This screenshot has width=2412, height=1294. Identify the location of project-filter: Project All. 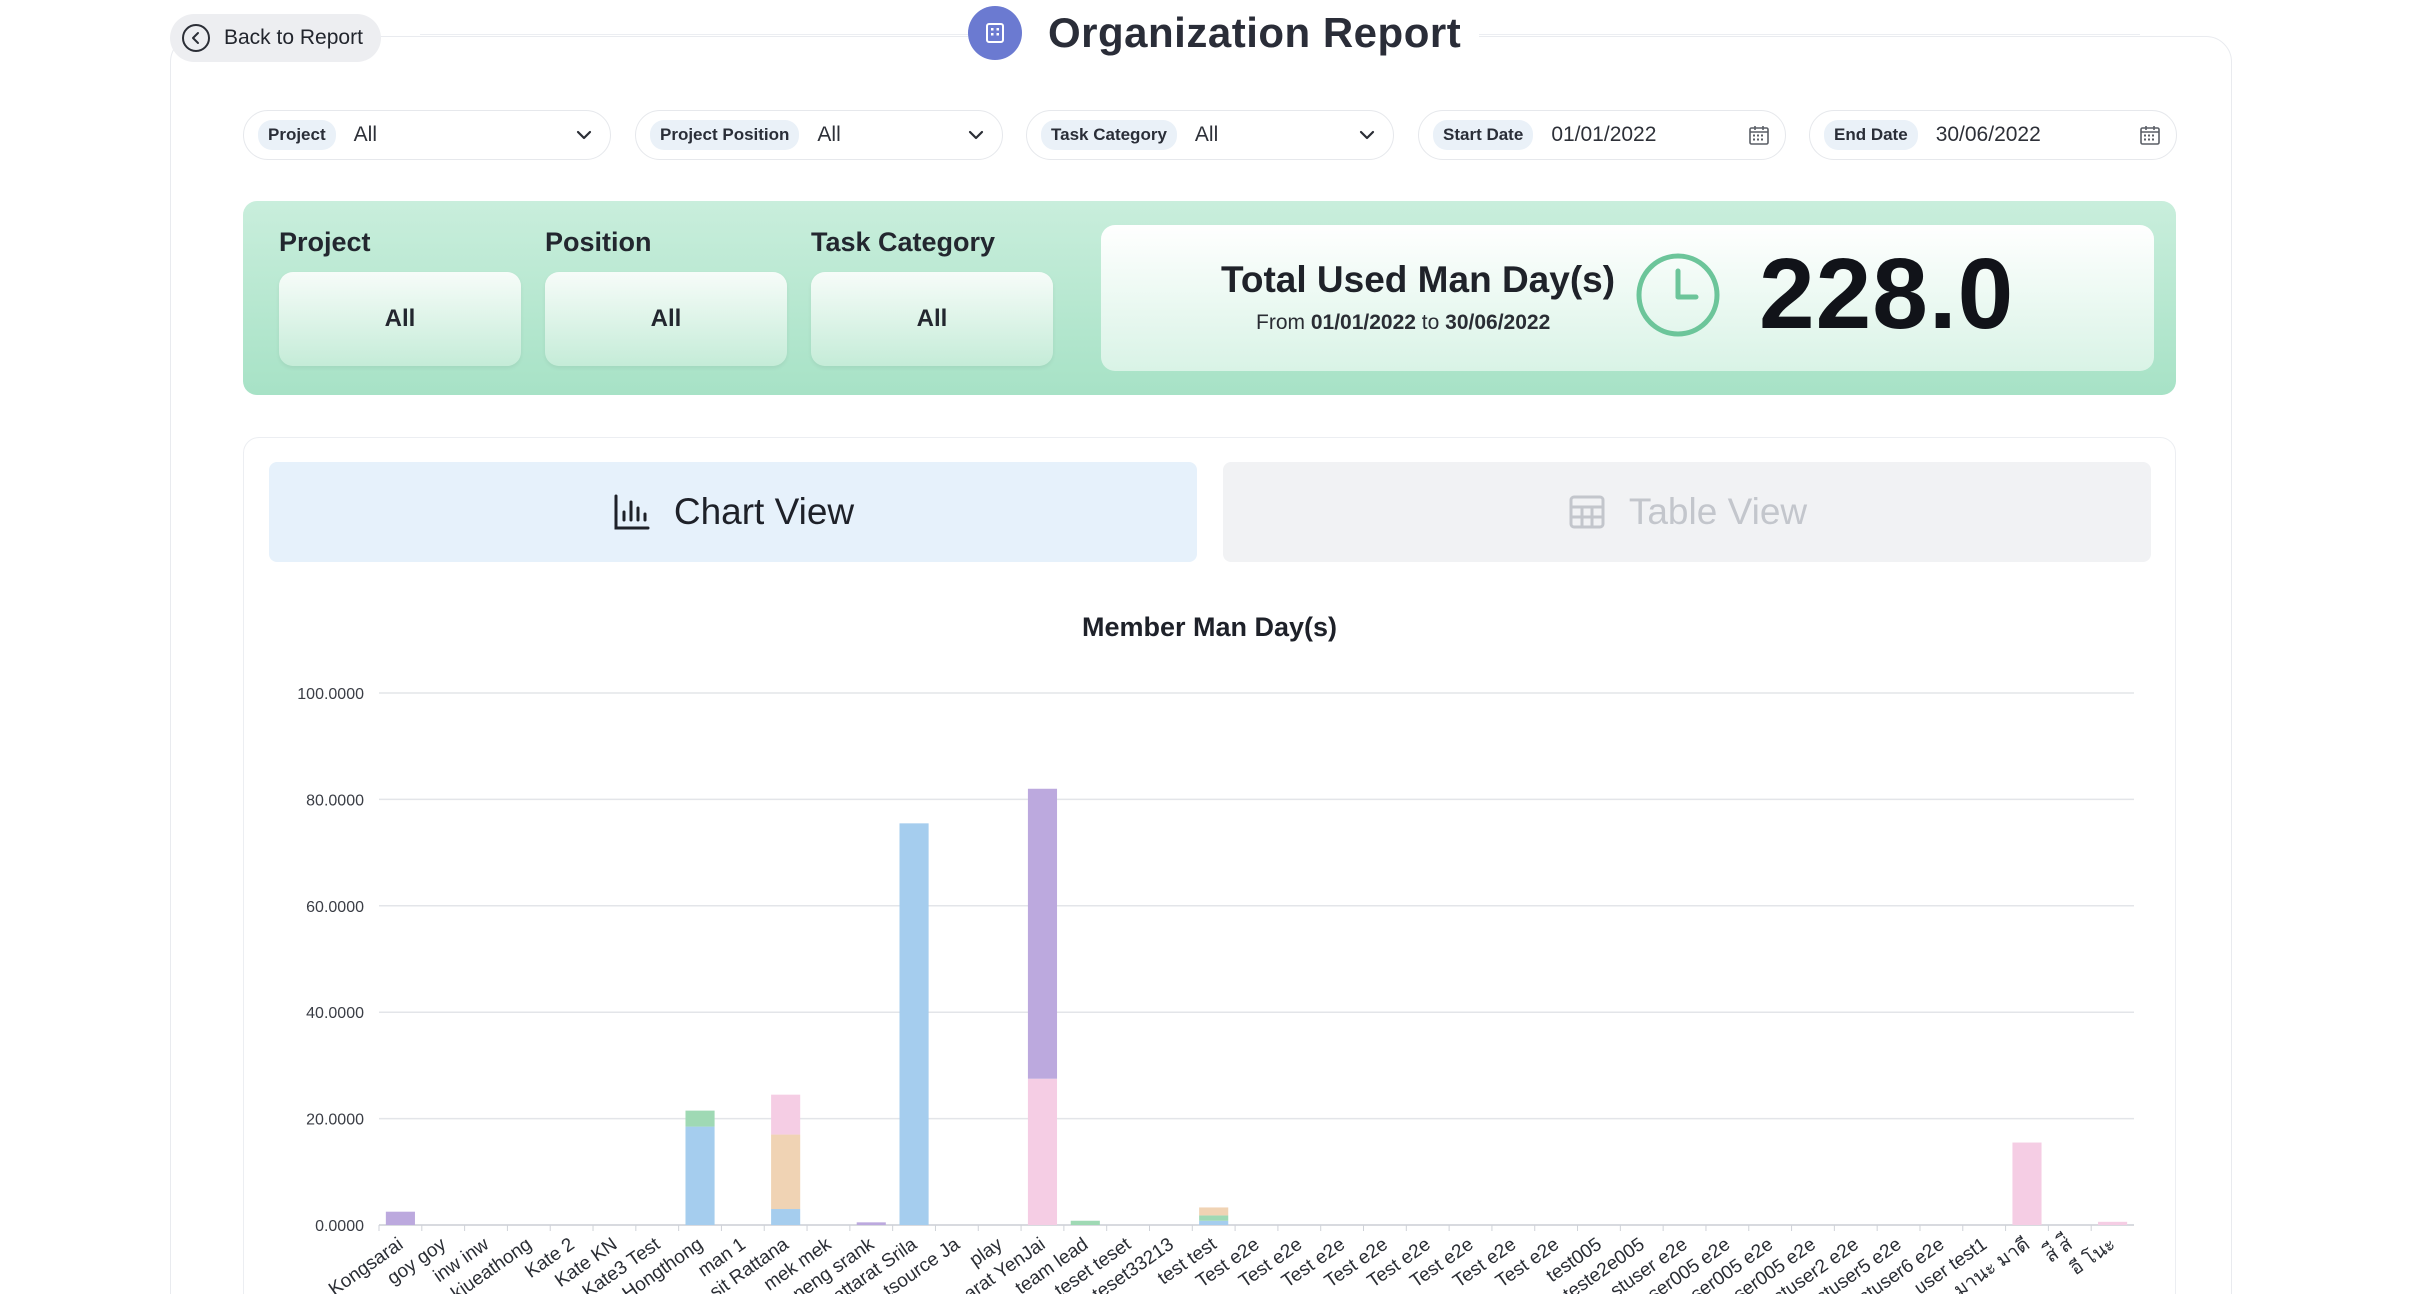
(427, 135).